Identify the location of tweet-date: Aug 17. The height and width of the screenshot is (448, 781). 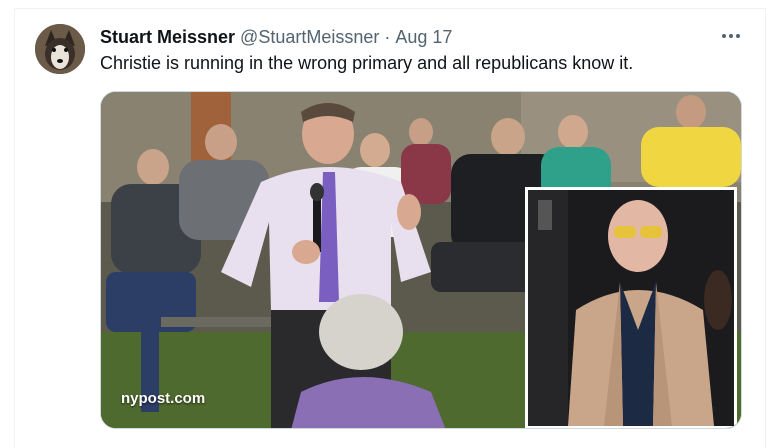
(423, 37).